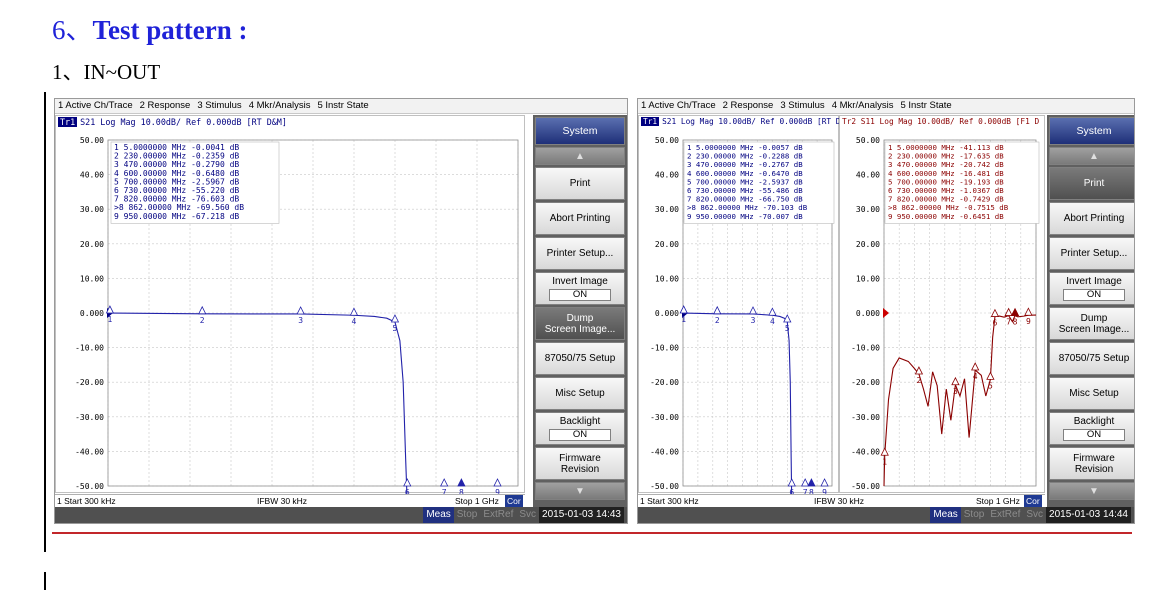 This screenshot has width=1175, height=590. I want to click on backlight-label: Backlight, so click(1094, 421).